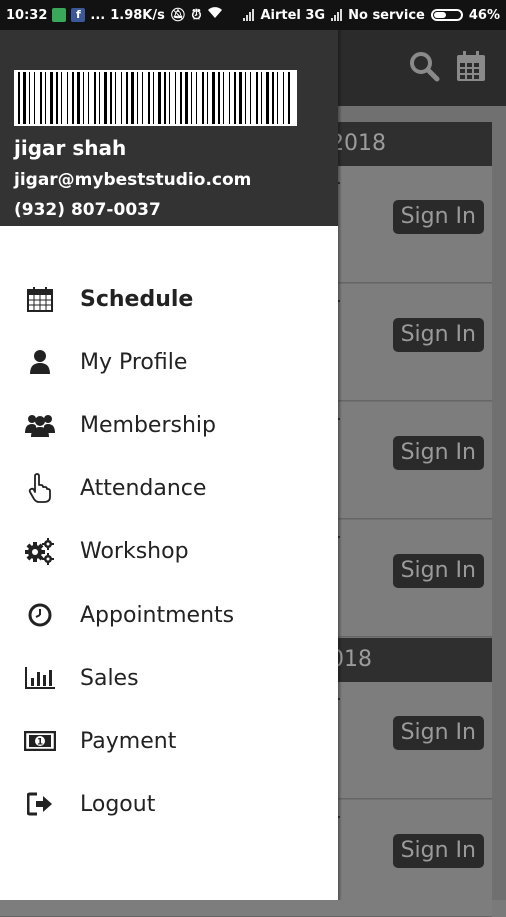 The image size is (506, 917). Describe the element at coordinates (484, 15) in the screenshot. I see `status-battery: 46%` at that location.